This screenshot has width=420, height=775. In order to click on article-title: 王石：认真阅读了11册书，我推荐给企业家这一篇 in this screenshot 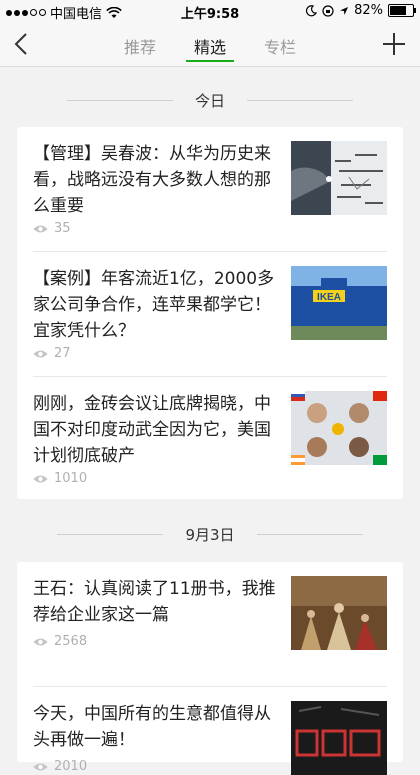, I will do `click(154, 602)`.